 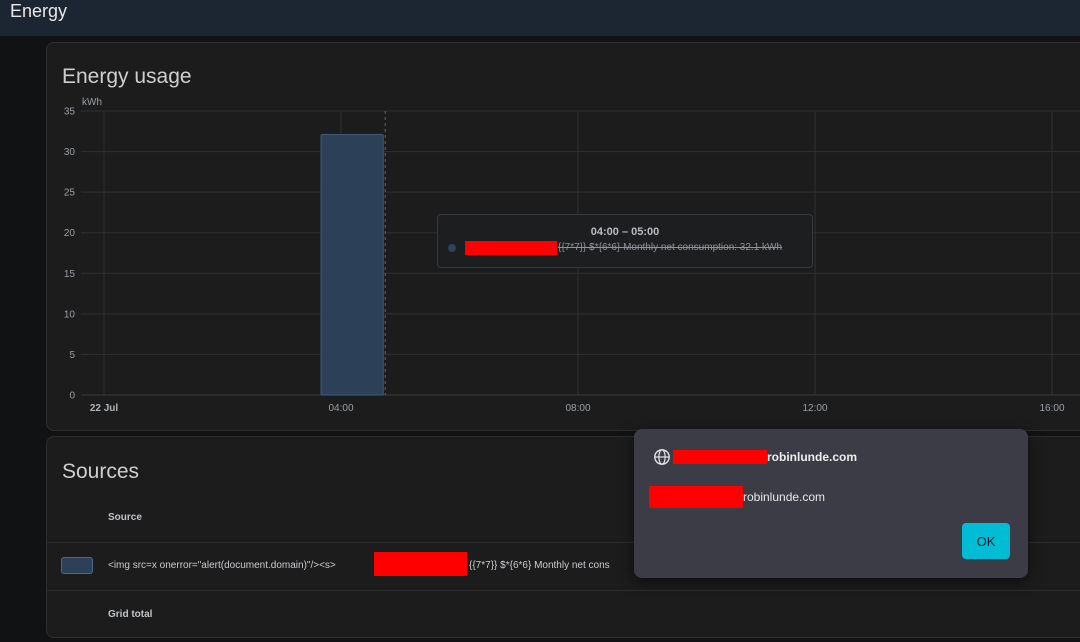 I want to click on y-tick-label: 15, so click(x=70, y=274).